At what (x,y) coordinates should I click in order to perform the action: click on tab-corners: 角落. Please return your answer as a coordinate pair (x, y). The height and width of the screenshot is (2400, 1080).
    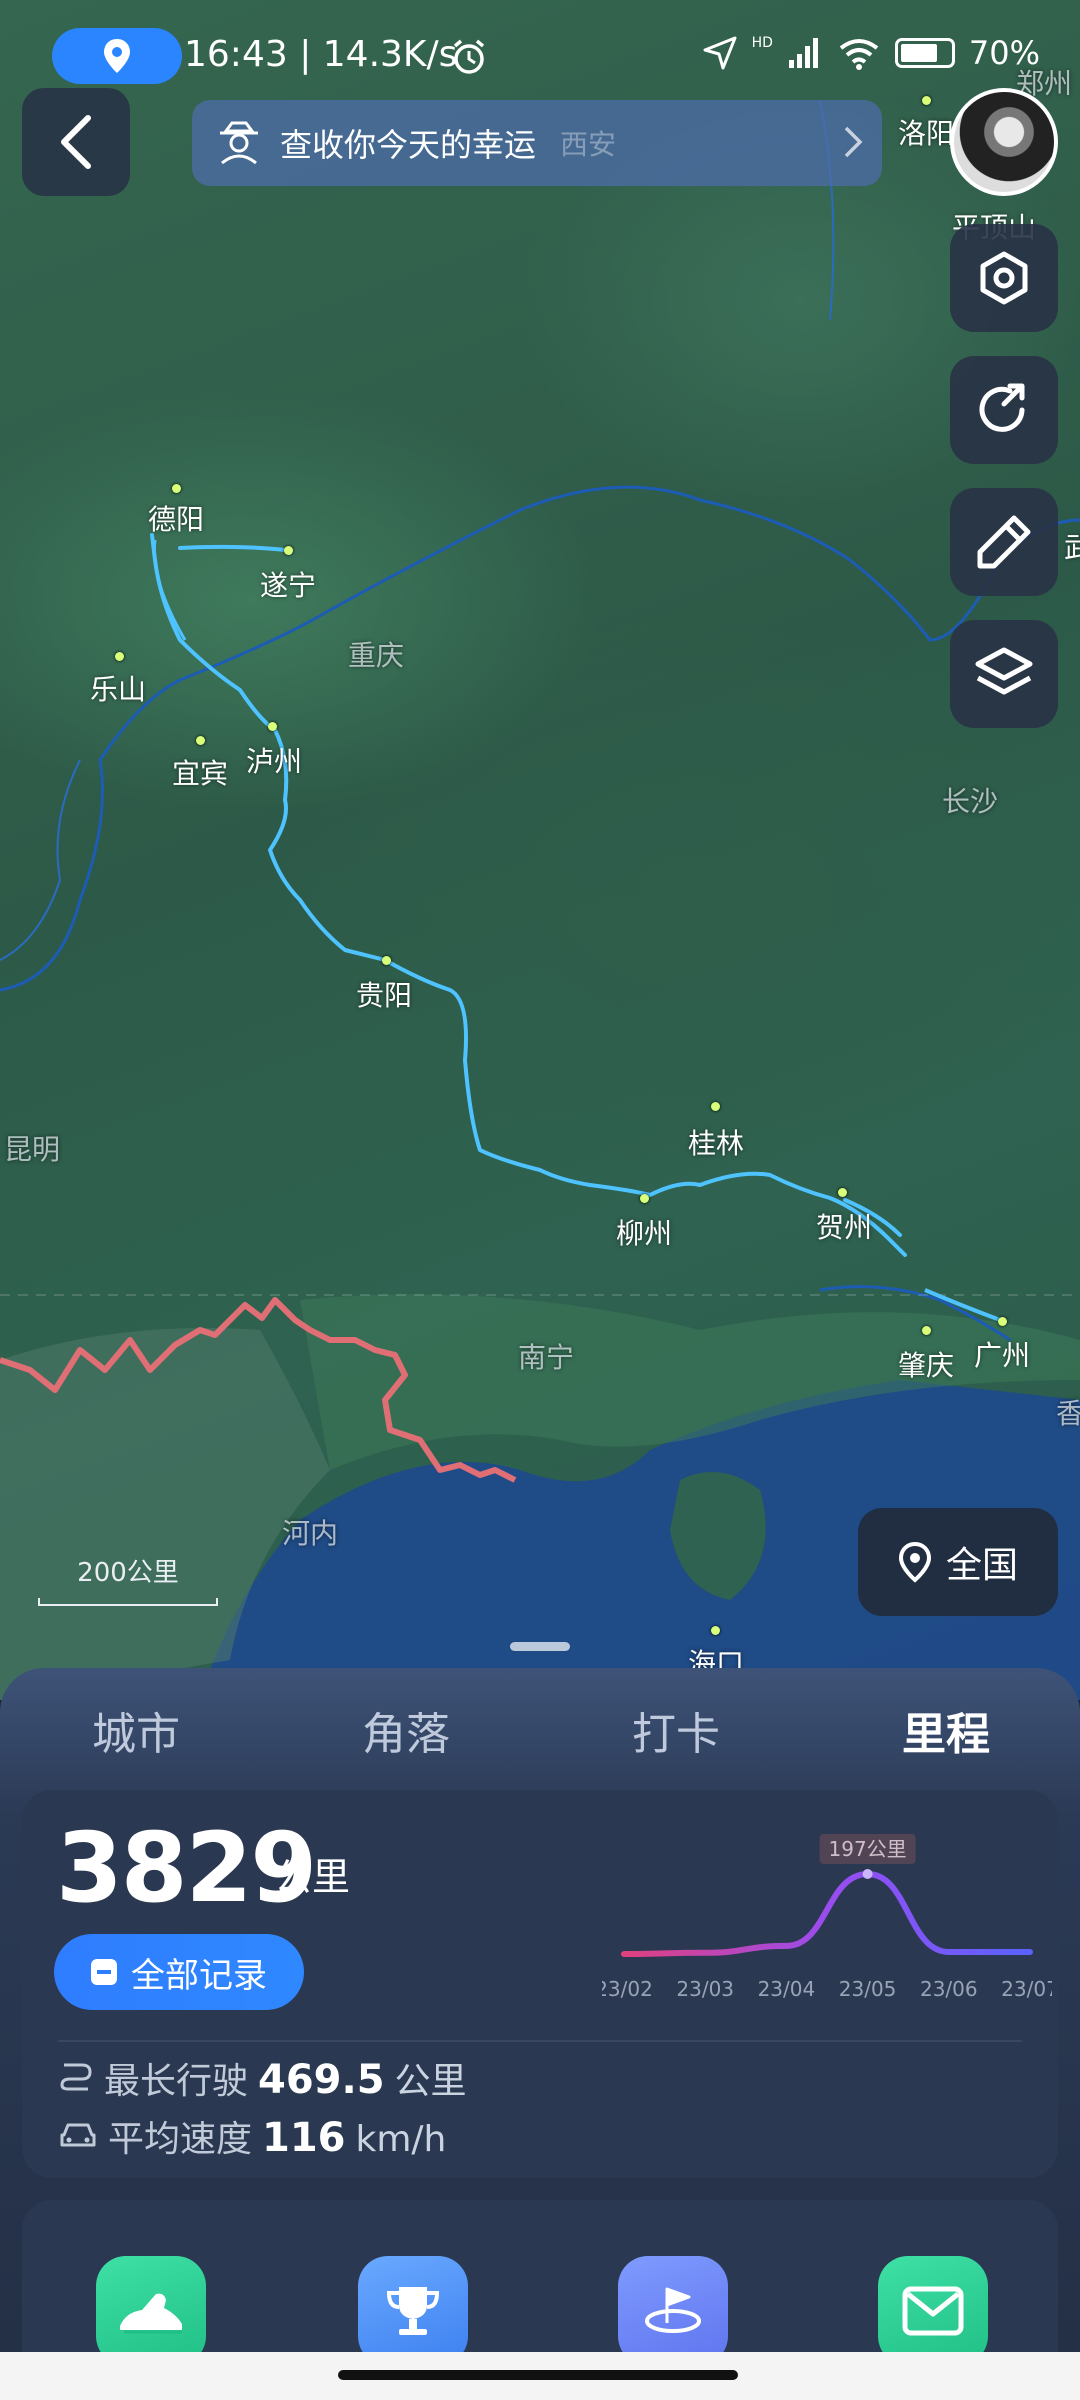
    Looking at the image, I should click on (406, 1730).